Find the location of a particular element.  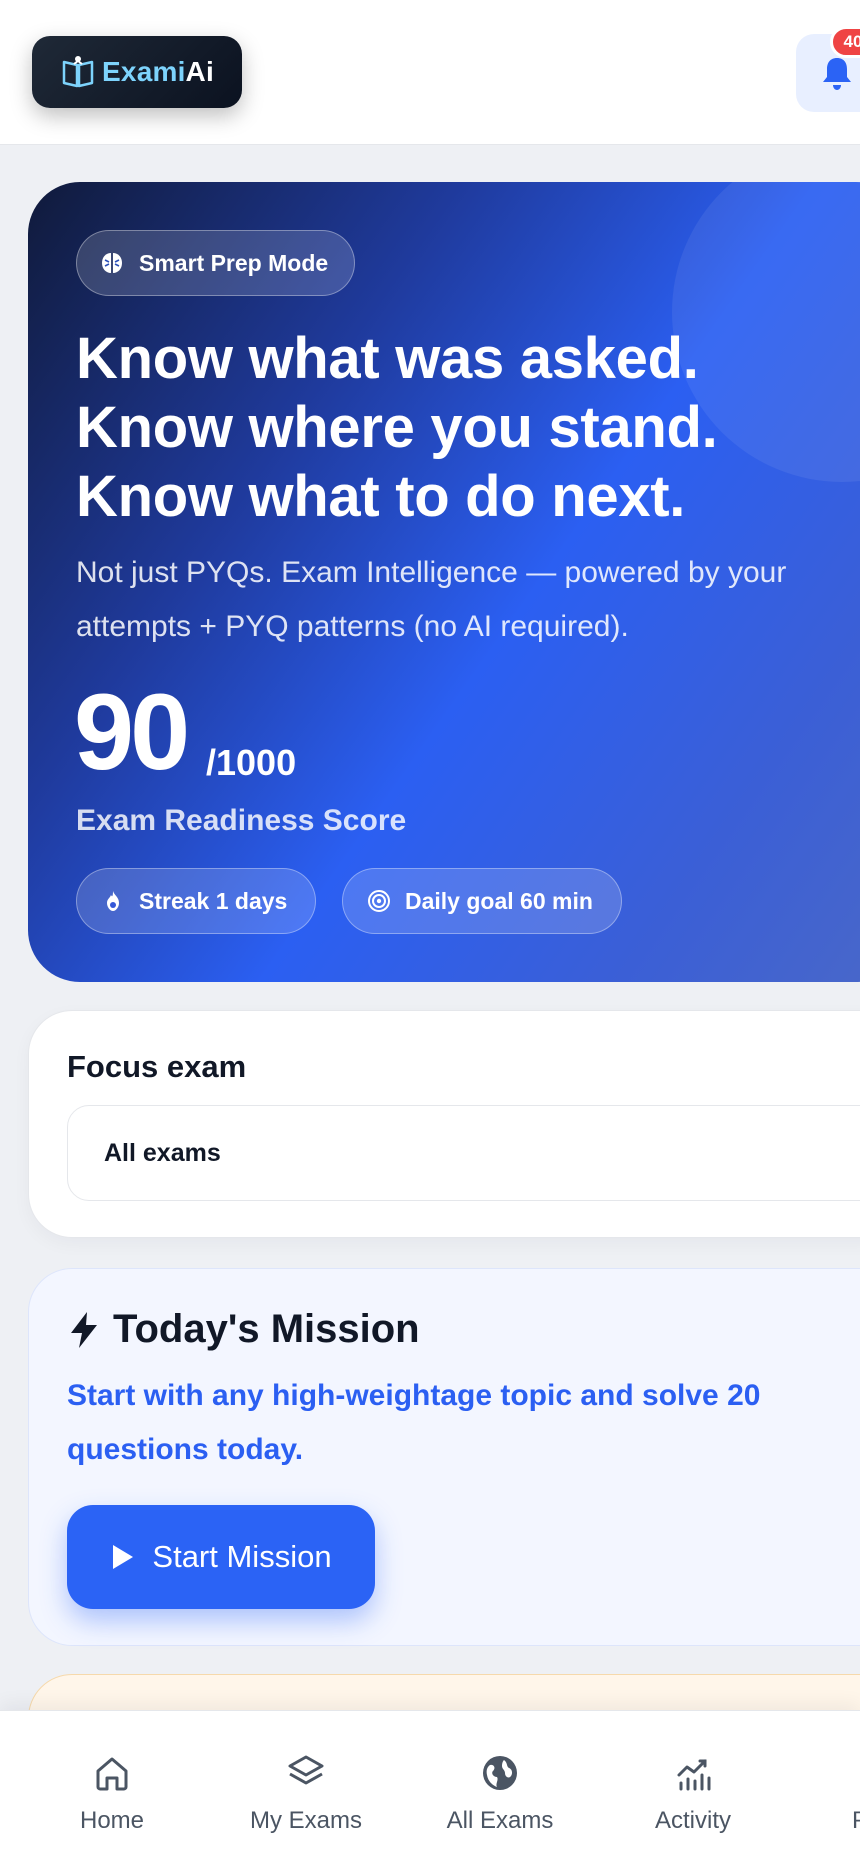

notification-count-badge: 40 is located at coordinates (845, 42).